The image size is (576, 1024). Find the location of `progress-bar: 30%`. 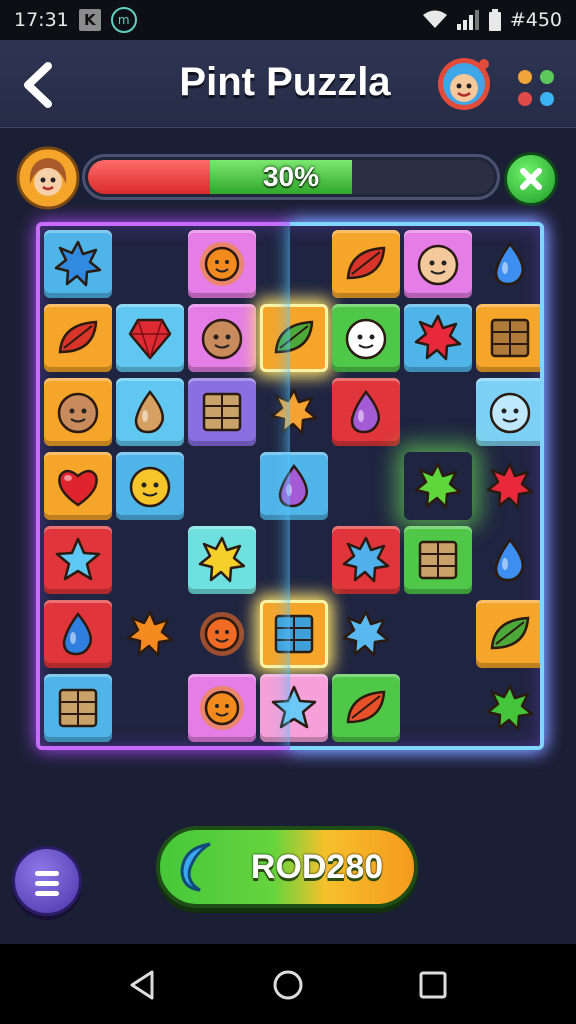

progress-bar: 30% is located at coordinates (291, 177).